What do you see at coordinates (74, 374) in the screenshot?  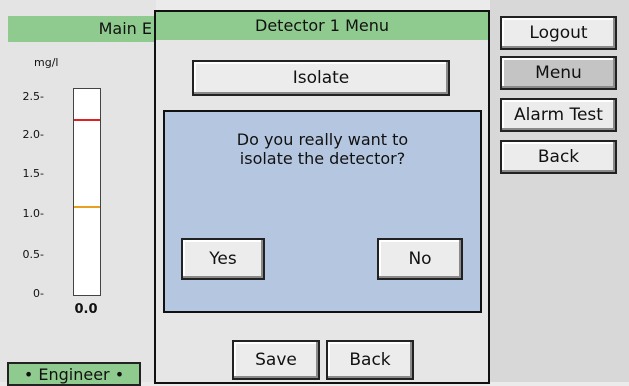 I see `user-level-badge: • Engineer •` at bounding box center [74, 374].